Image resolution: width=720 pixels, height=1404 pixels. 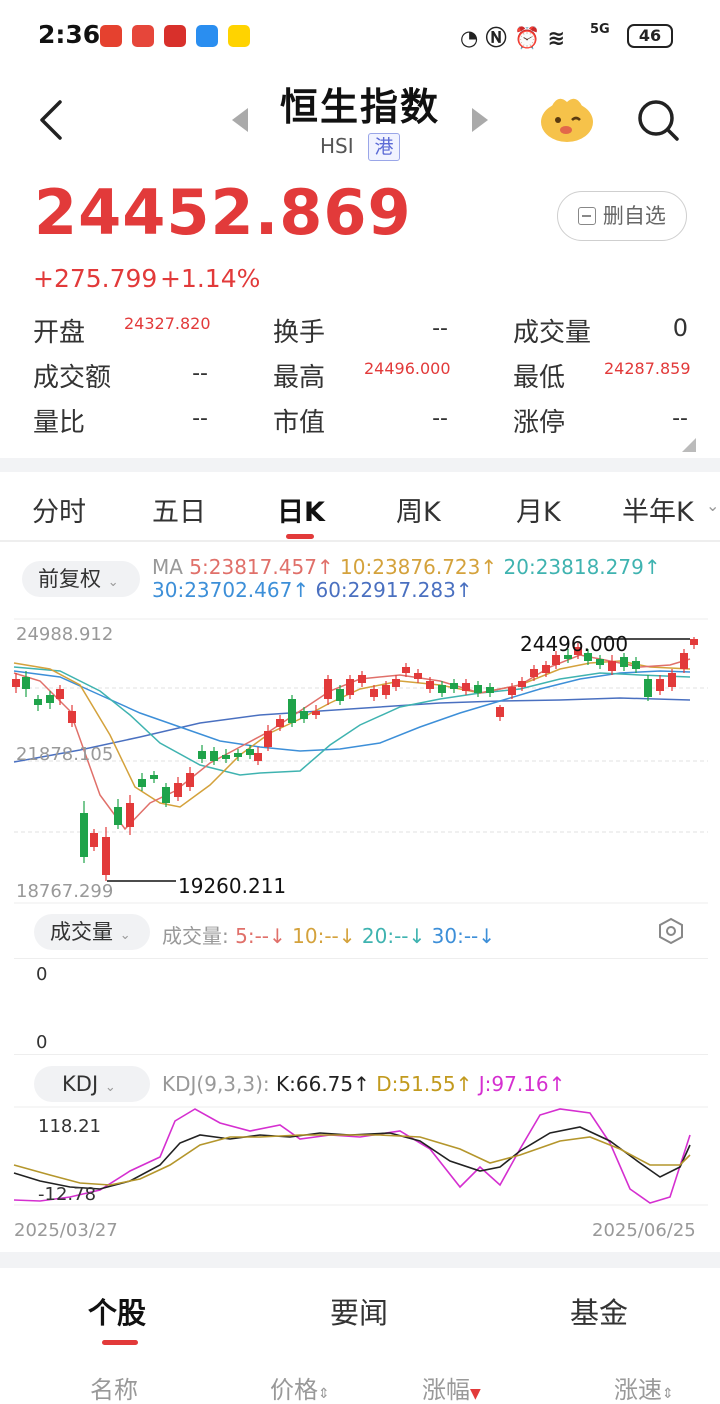 What do you see at coordinates (360, 36) in the screenshot?
I see `status-bar: 2:36 ◔ Ⓝ ⏰ ≋ 5G 46` at bounding box center [360, 36].